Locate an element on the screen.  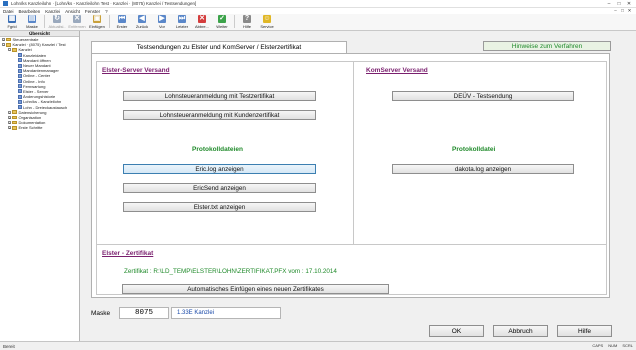
toolbar-button-3: ✕ Entfernen is located at coordinates (77, 22).